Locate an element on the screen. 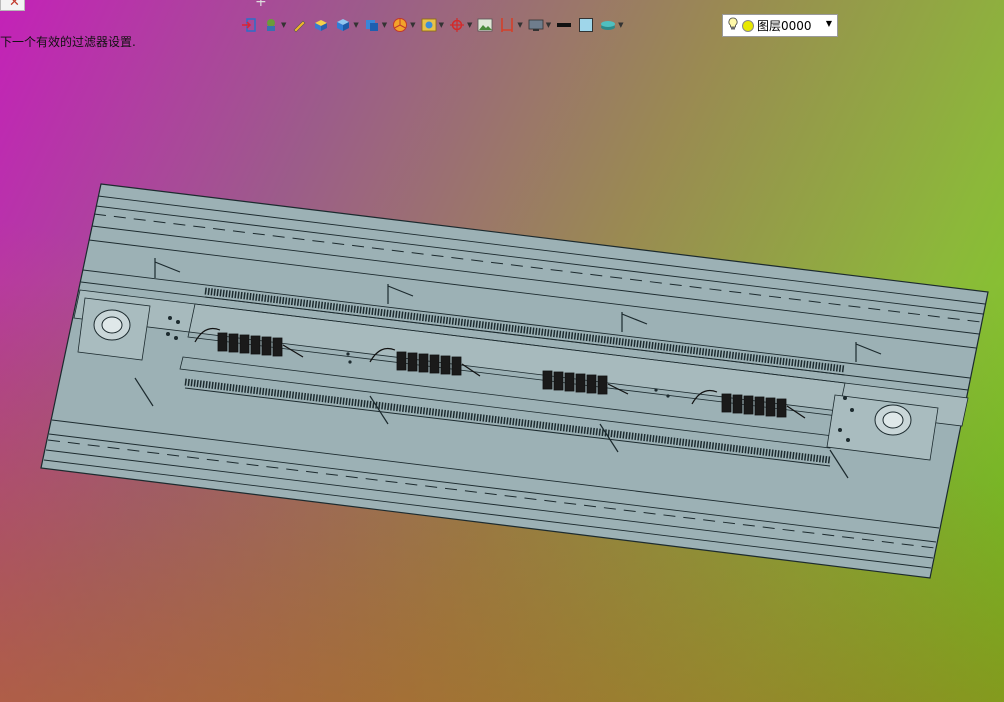 The width and height of the screenshot is (1004, 702). view-cube-button: ▼ is located at coordinates (375, 25).